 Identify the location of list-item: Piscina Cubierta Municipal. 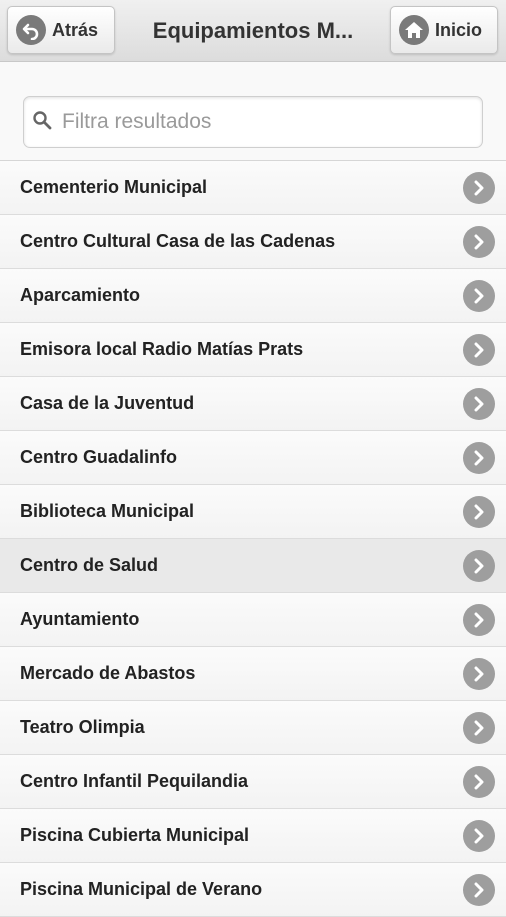
(253, 836).